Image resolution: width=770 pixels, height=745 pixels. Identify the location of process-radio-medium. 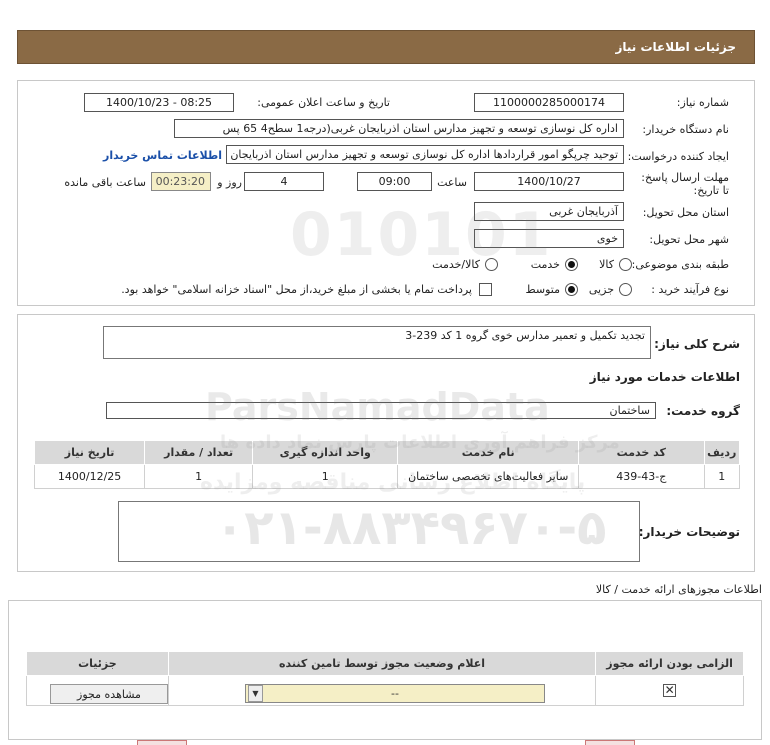
(571, 289).